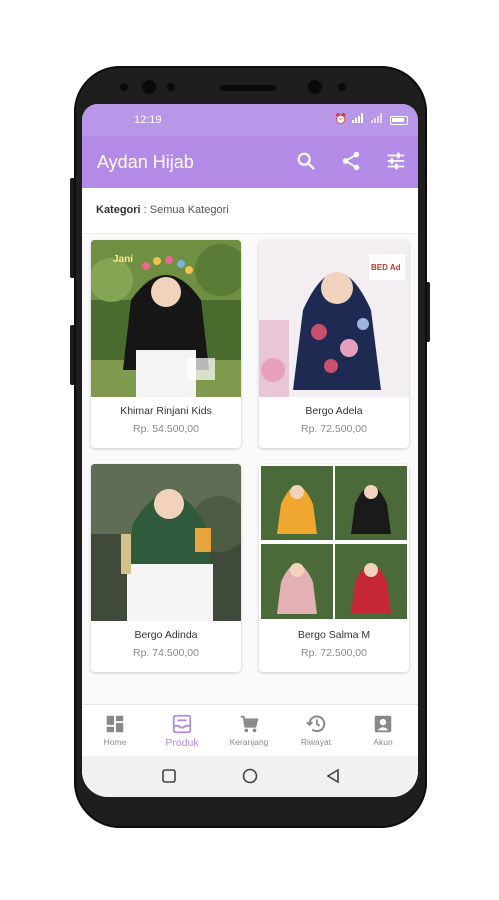  I want to click on product-price: Rp. 74.500,00, so click(166, 653).